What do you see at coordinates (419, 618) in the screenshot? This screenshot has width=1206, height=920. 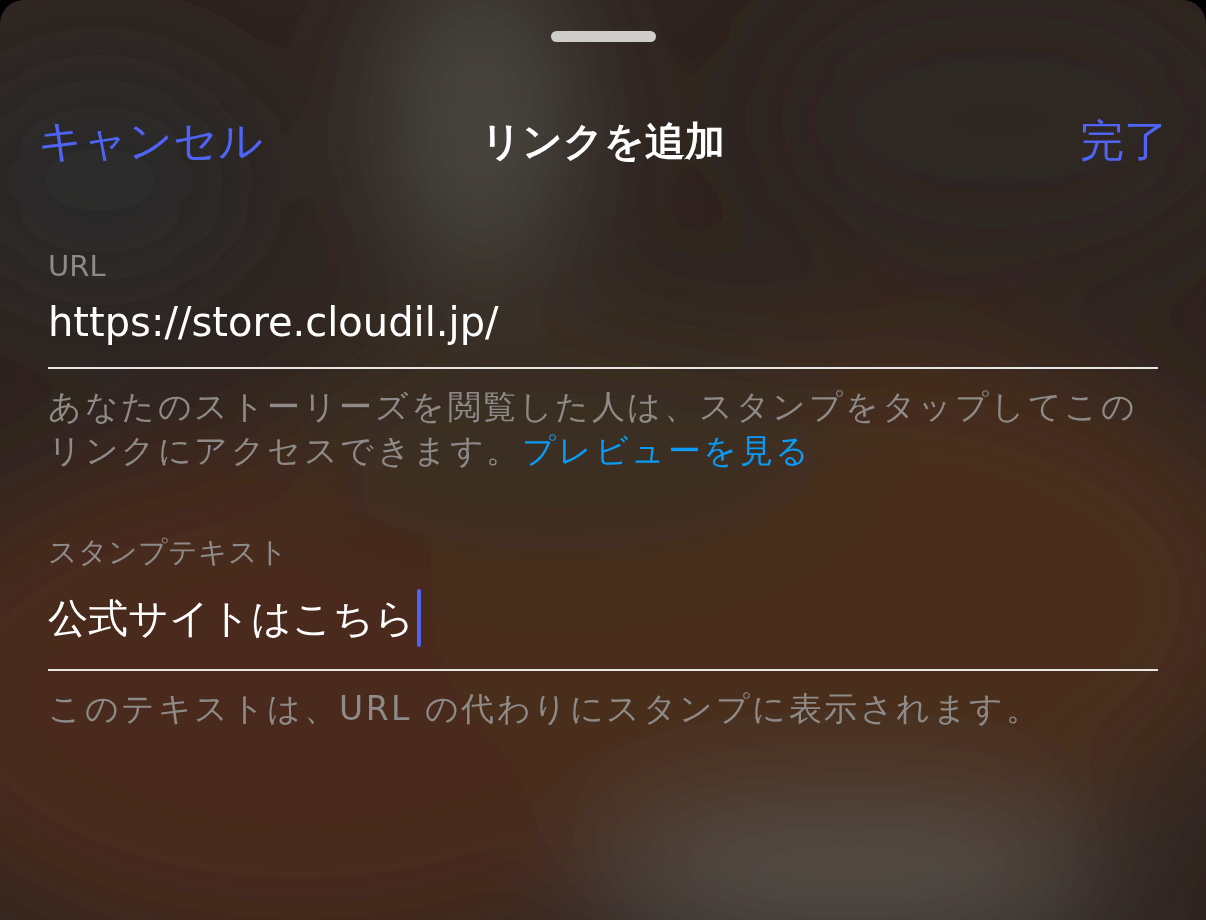 I see `text-cursor` at bounding box center [419, 618].